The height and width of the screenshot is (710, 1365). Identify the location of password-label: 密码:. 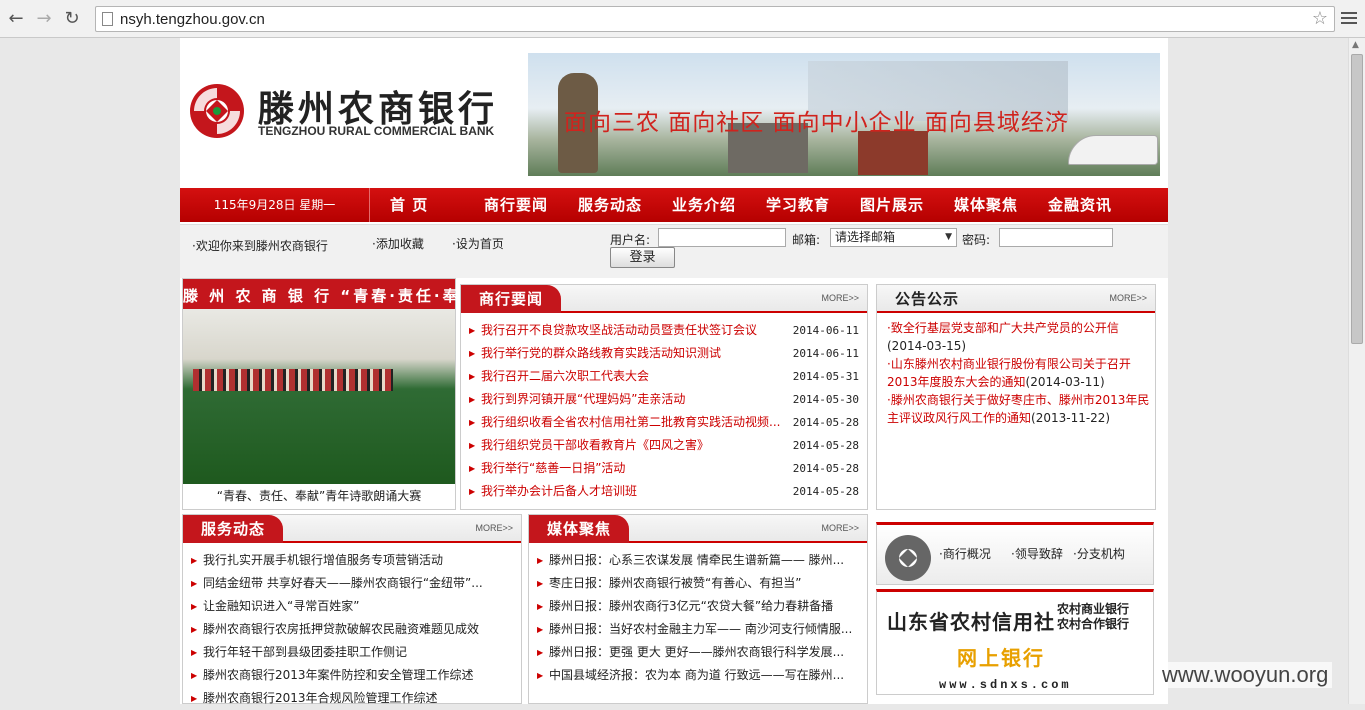
(976, 240).